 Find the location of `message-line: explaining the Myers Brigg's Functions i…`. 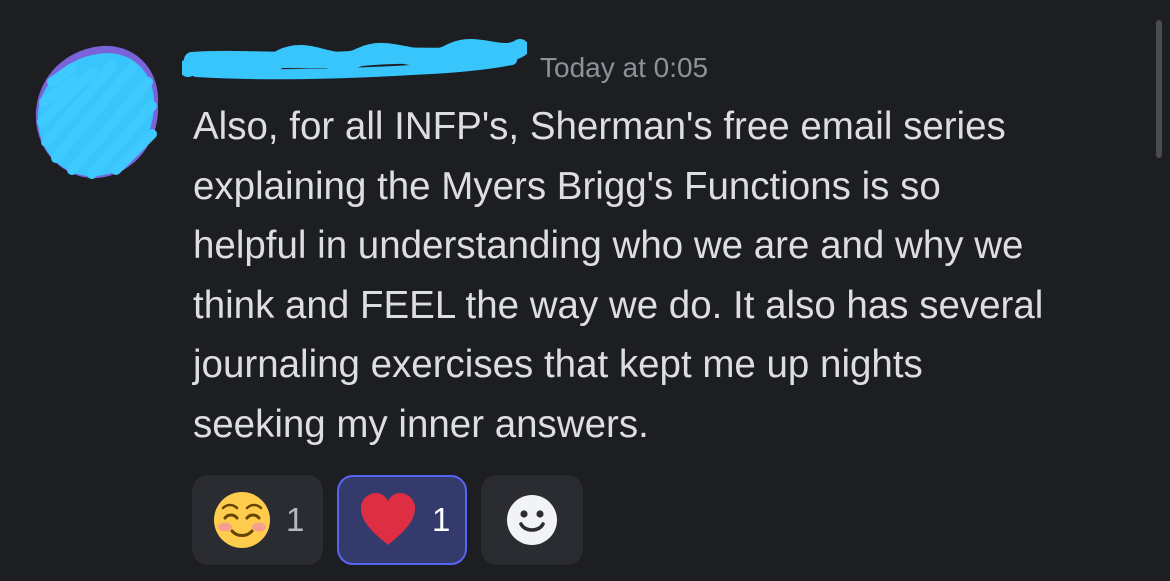

message-line: explaining the Myers Brigg's Functions i… is located at coordinates (567, 186).